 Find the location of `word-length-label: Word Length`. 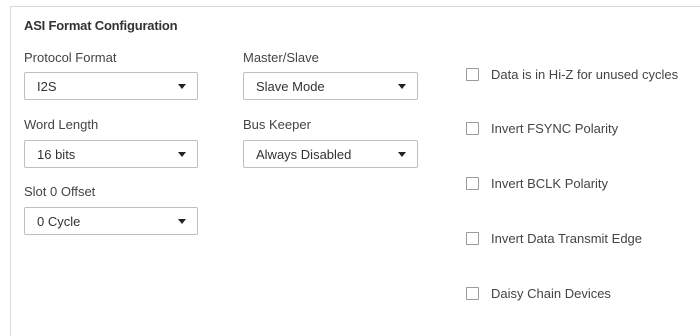

word-length-label: Word Length is located at coordinates (61, 124).